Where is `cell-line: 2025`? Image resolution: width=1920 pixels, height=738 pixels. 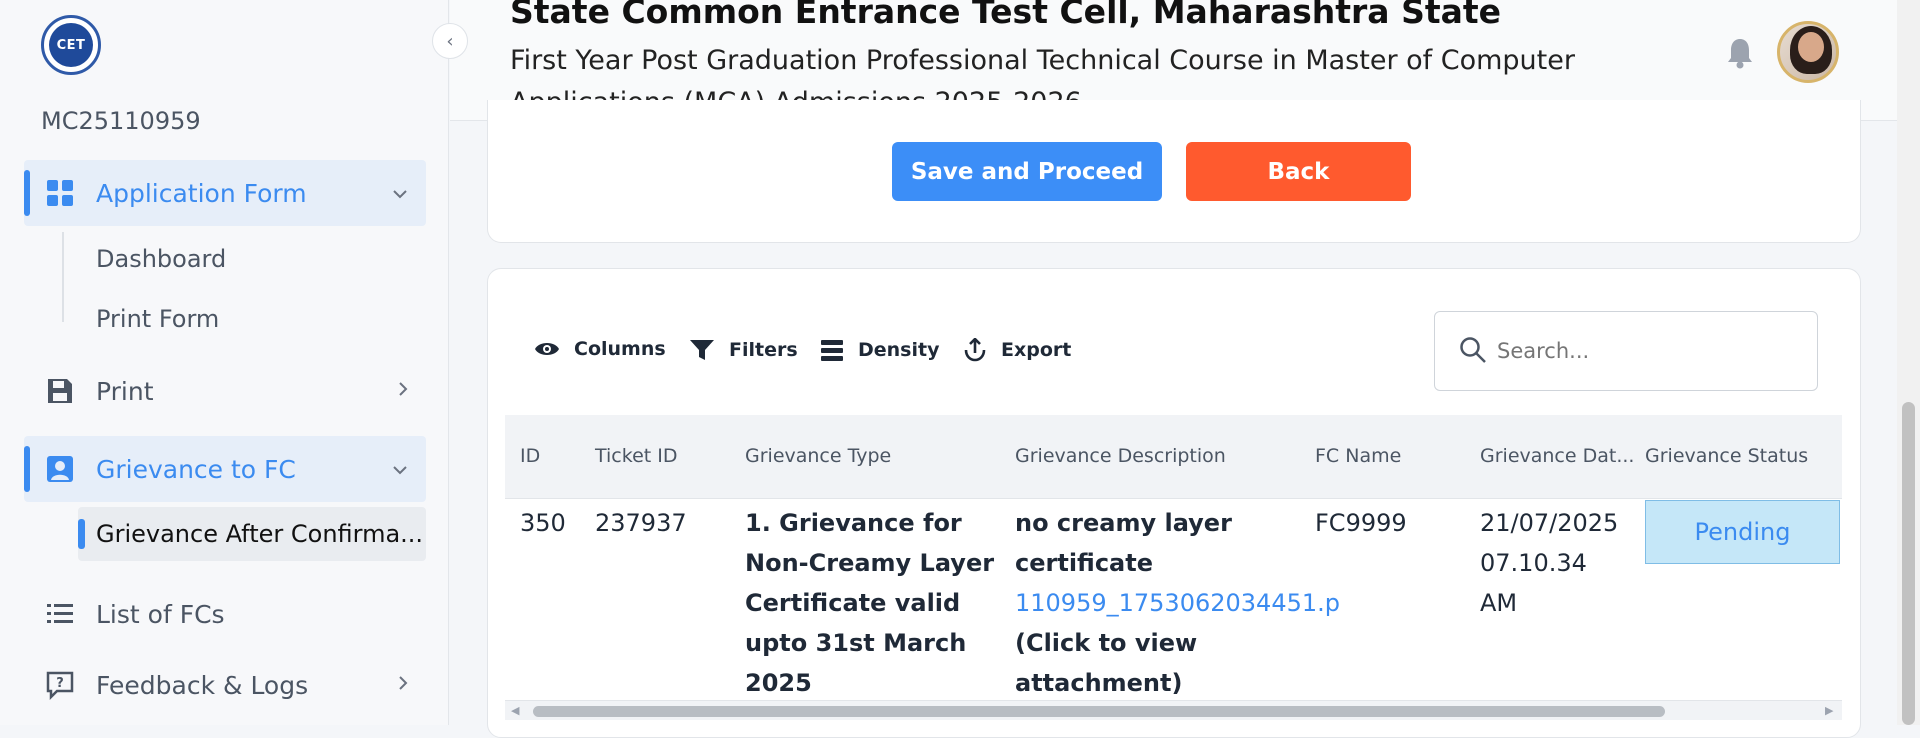
cell-line: 2025 is located at coordinates (778, 683).